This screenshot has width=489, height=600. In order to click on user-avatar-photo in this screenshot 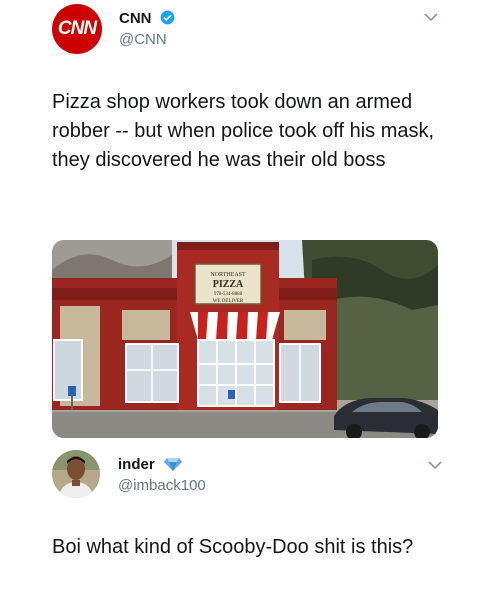, I will do `click(76, 474)`.